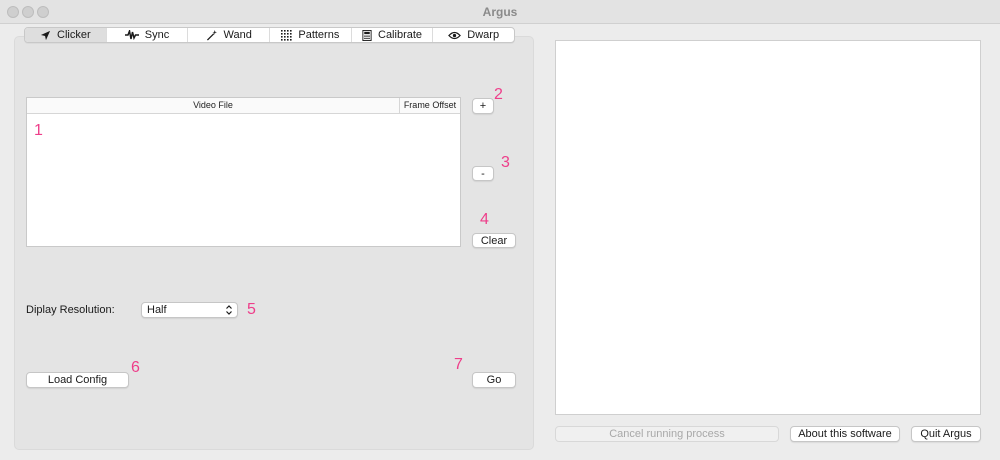  What do you see at coordinates (38, 130) in the screenshot?
I see `annotation-1: 1` at bounding box center [38, 130].